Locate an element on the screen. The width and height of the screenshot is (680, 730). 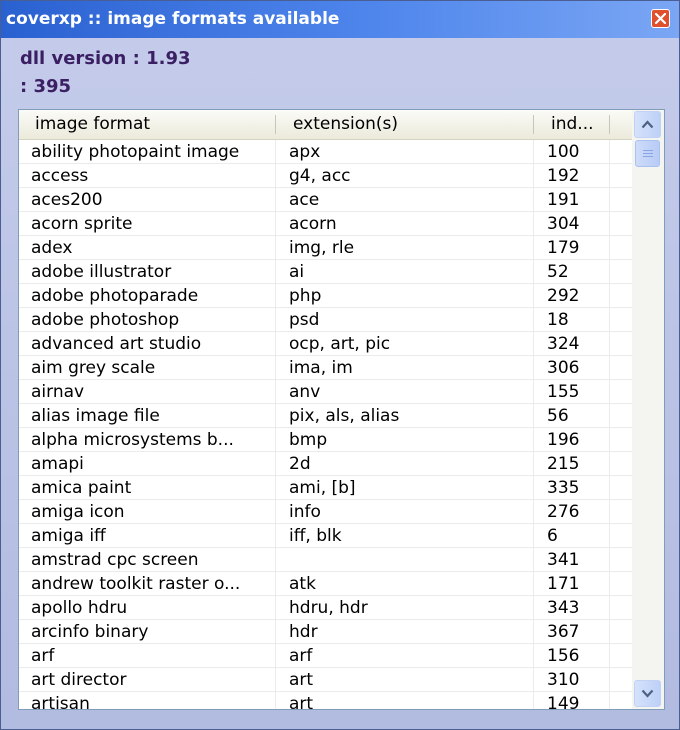
extension-cell: ace is located at coordinates (304, 200).